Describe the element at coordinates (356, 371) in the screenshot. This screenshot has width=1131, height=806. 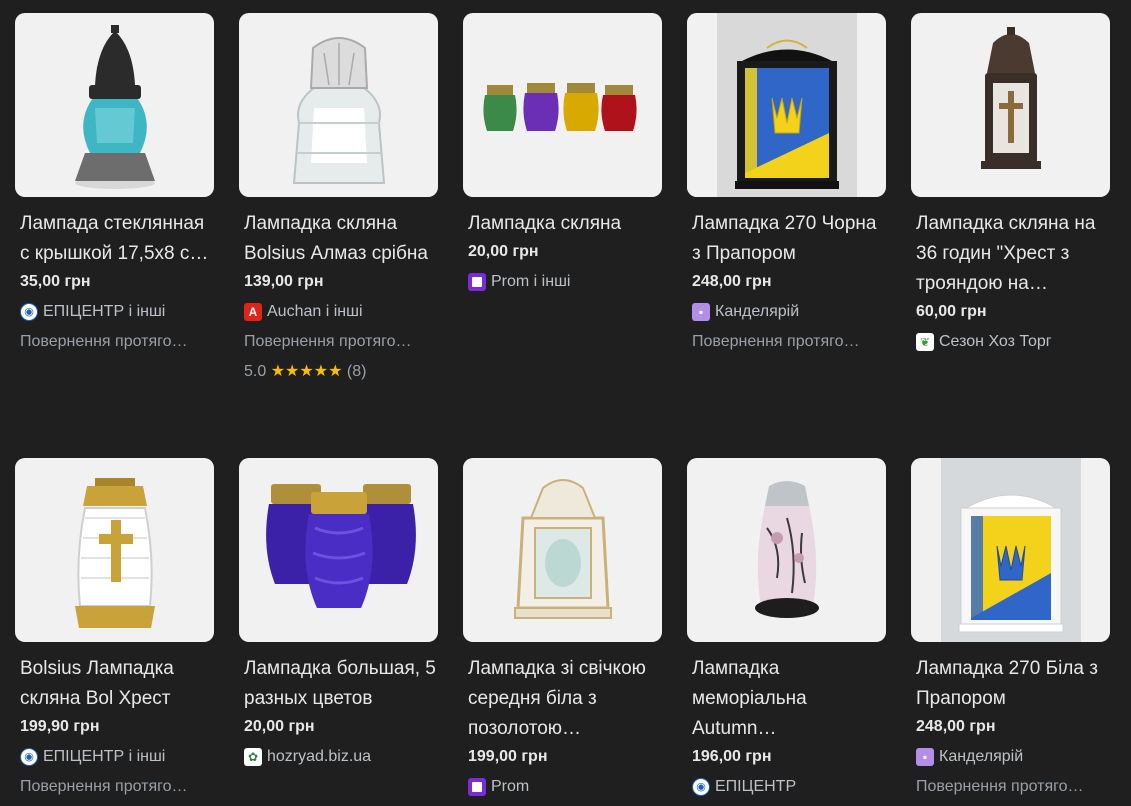
I see `review-count: (8)` at that location.